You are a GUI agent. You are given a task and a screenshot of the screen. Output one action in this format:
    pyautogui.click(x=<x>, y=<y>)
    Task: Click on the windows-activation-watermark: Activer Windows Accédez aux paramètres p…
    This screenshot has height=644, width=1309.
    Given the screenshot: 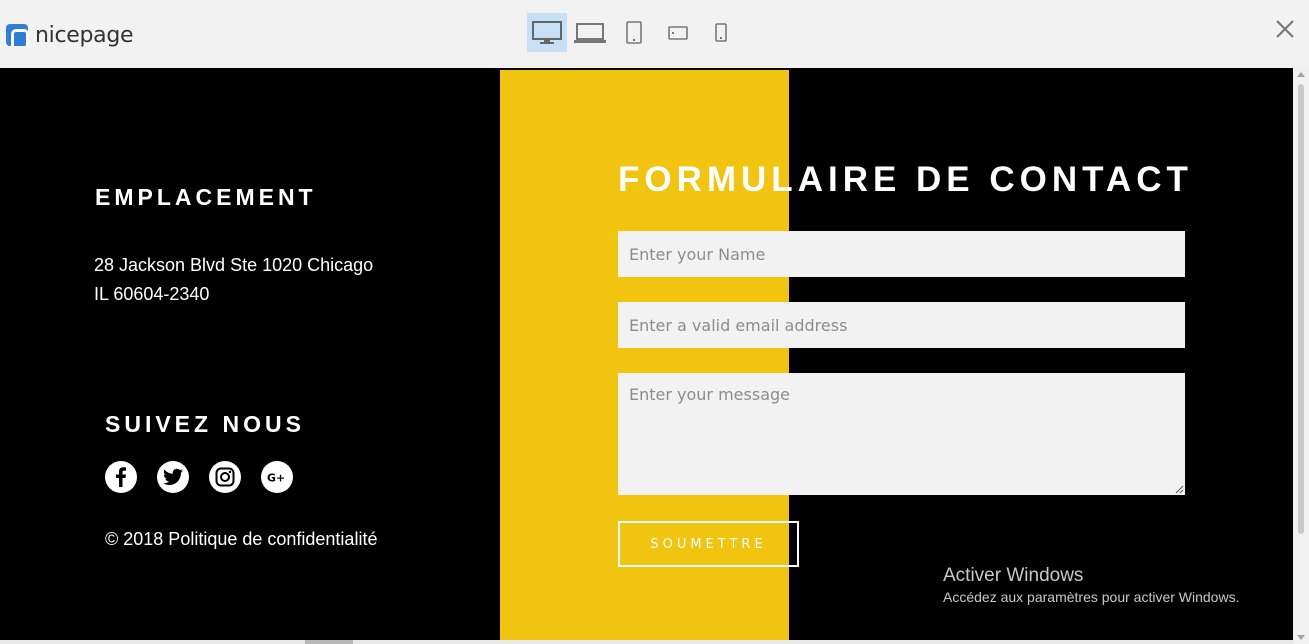 What is the action you would take?
    pyautogui.click(x=1091, y=585)
    